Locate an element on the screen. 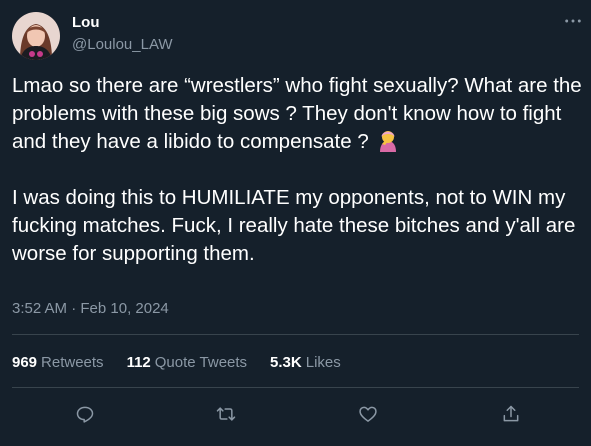 Image resolution: width=591 pixels, height=446 pixels. quote-tweets-label: Quote Tweets is located at coordinates (201, 362).